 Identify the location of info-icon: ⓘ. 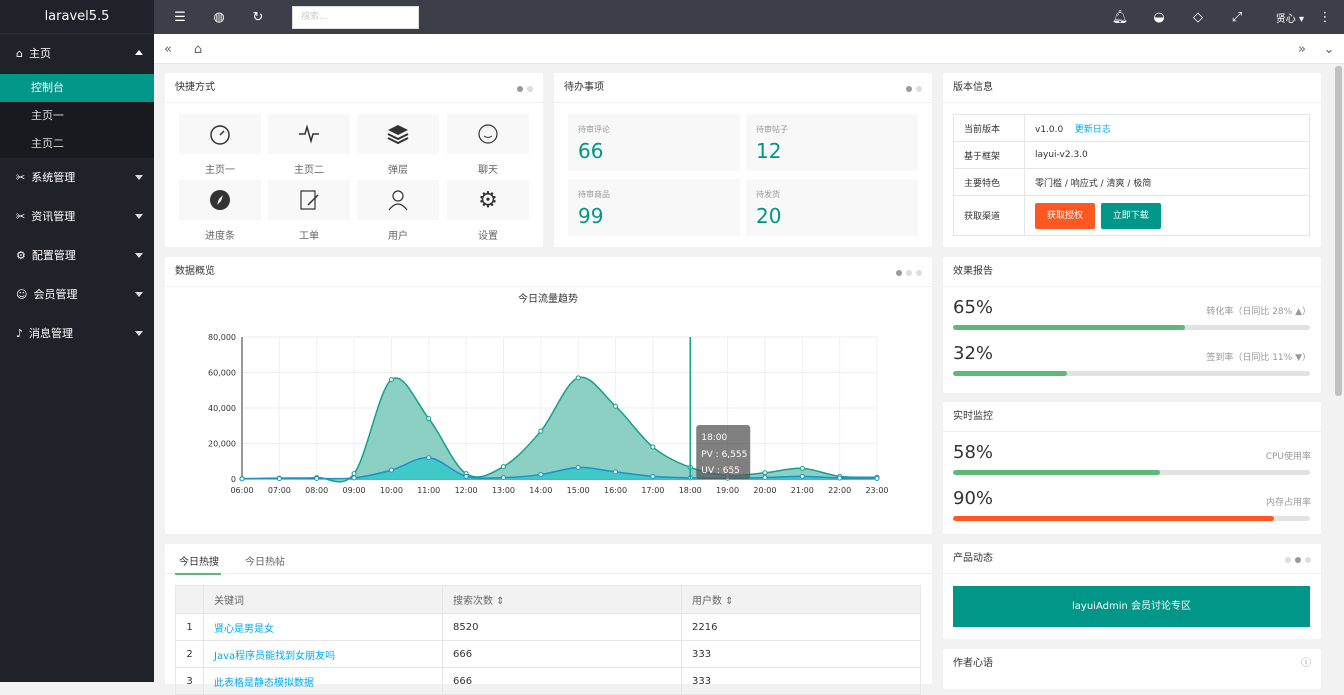
(1306, 664).